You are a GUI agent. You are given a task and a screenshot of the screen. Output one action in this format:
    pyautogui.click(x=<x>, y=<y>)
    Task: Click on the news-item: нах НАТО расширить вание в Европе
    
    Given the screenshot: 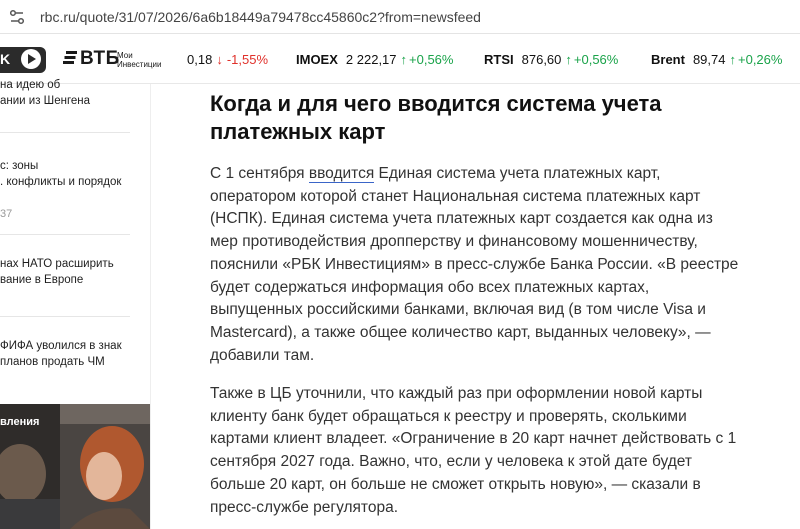 What is the action you would take?
    pyautogui.click(x=74, y=272)
    